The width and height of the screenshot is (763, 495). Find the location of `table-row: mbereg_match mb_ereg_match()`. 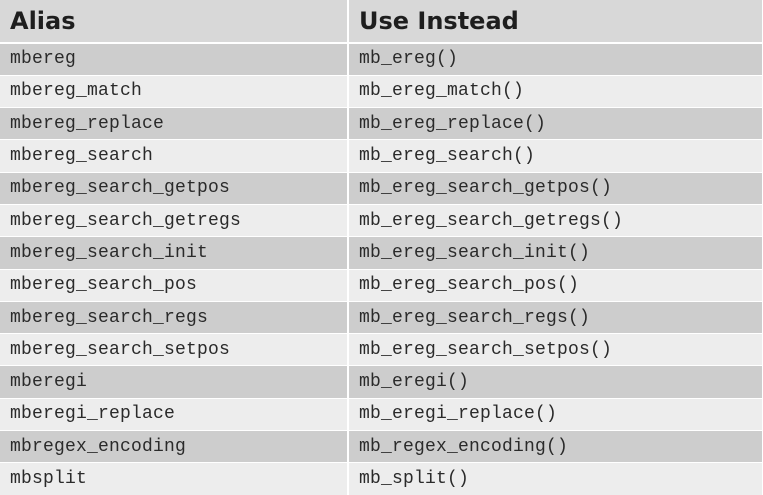

table-row: mbereg_match mb_ereg_match() is located at coordinates (381, 92).